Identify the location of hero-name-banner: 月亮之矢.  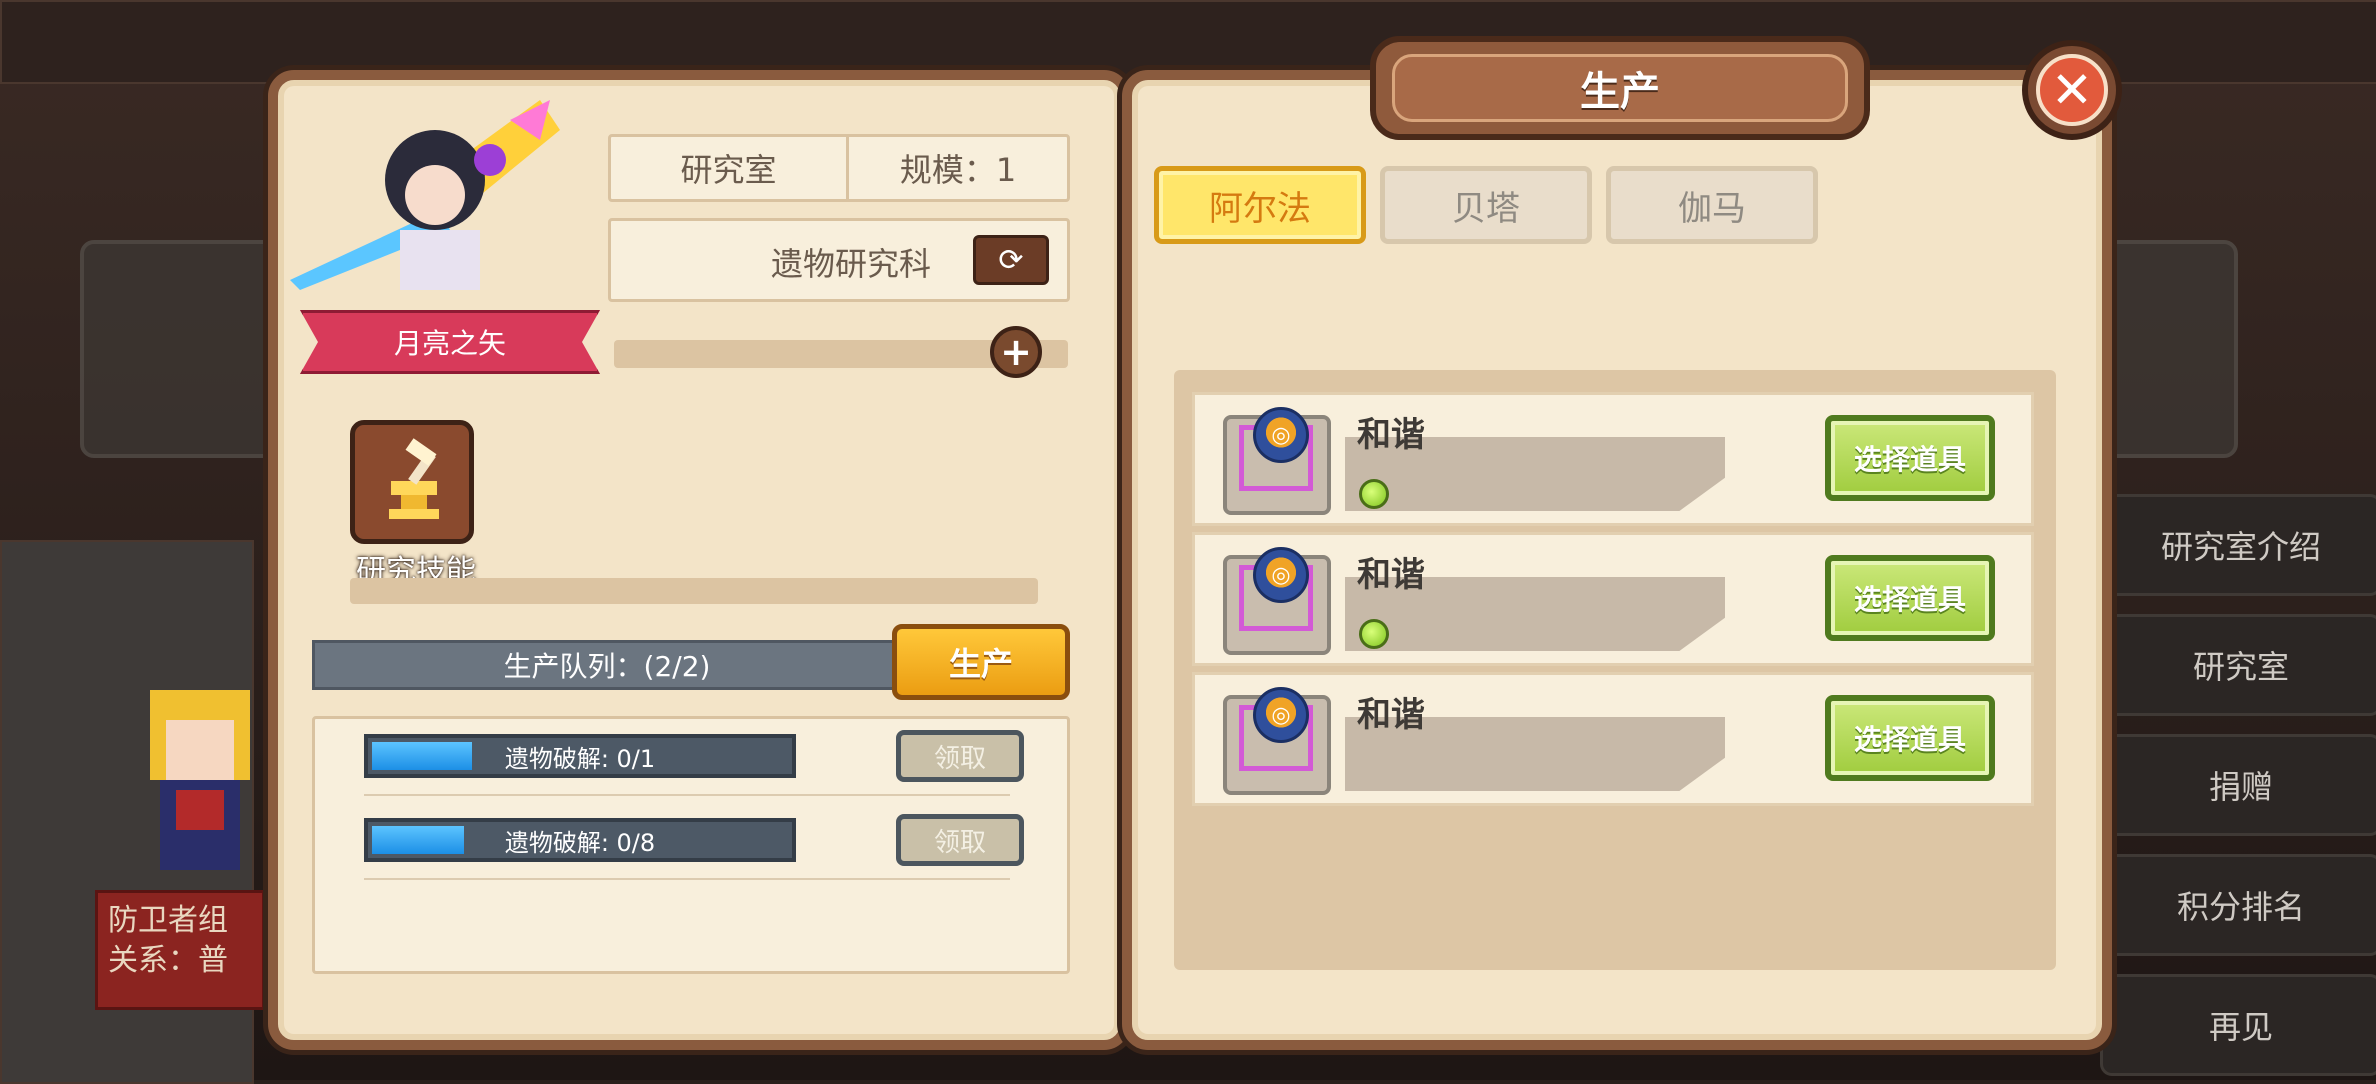
(450, 342).